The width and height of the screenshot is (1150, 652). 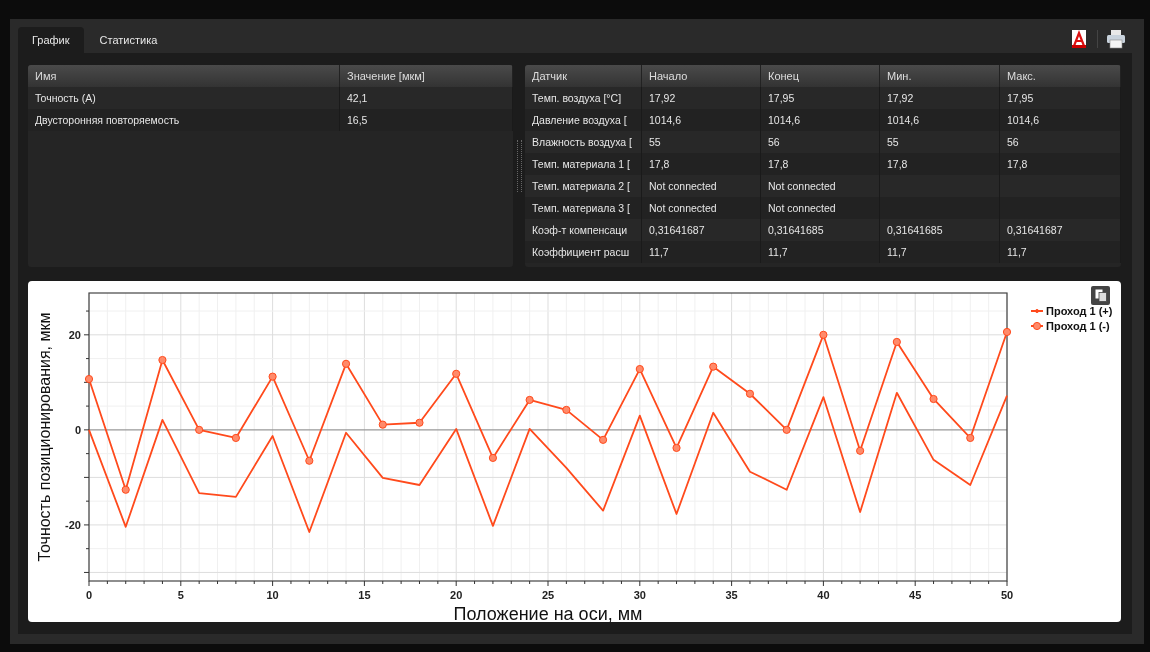 What do you see at coordinates (701, 76) in the screenshot?
I see `column-header: Начало` at bounding box center [701, 76].